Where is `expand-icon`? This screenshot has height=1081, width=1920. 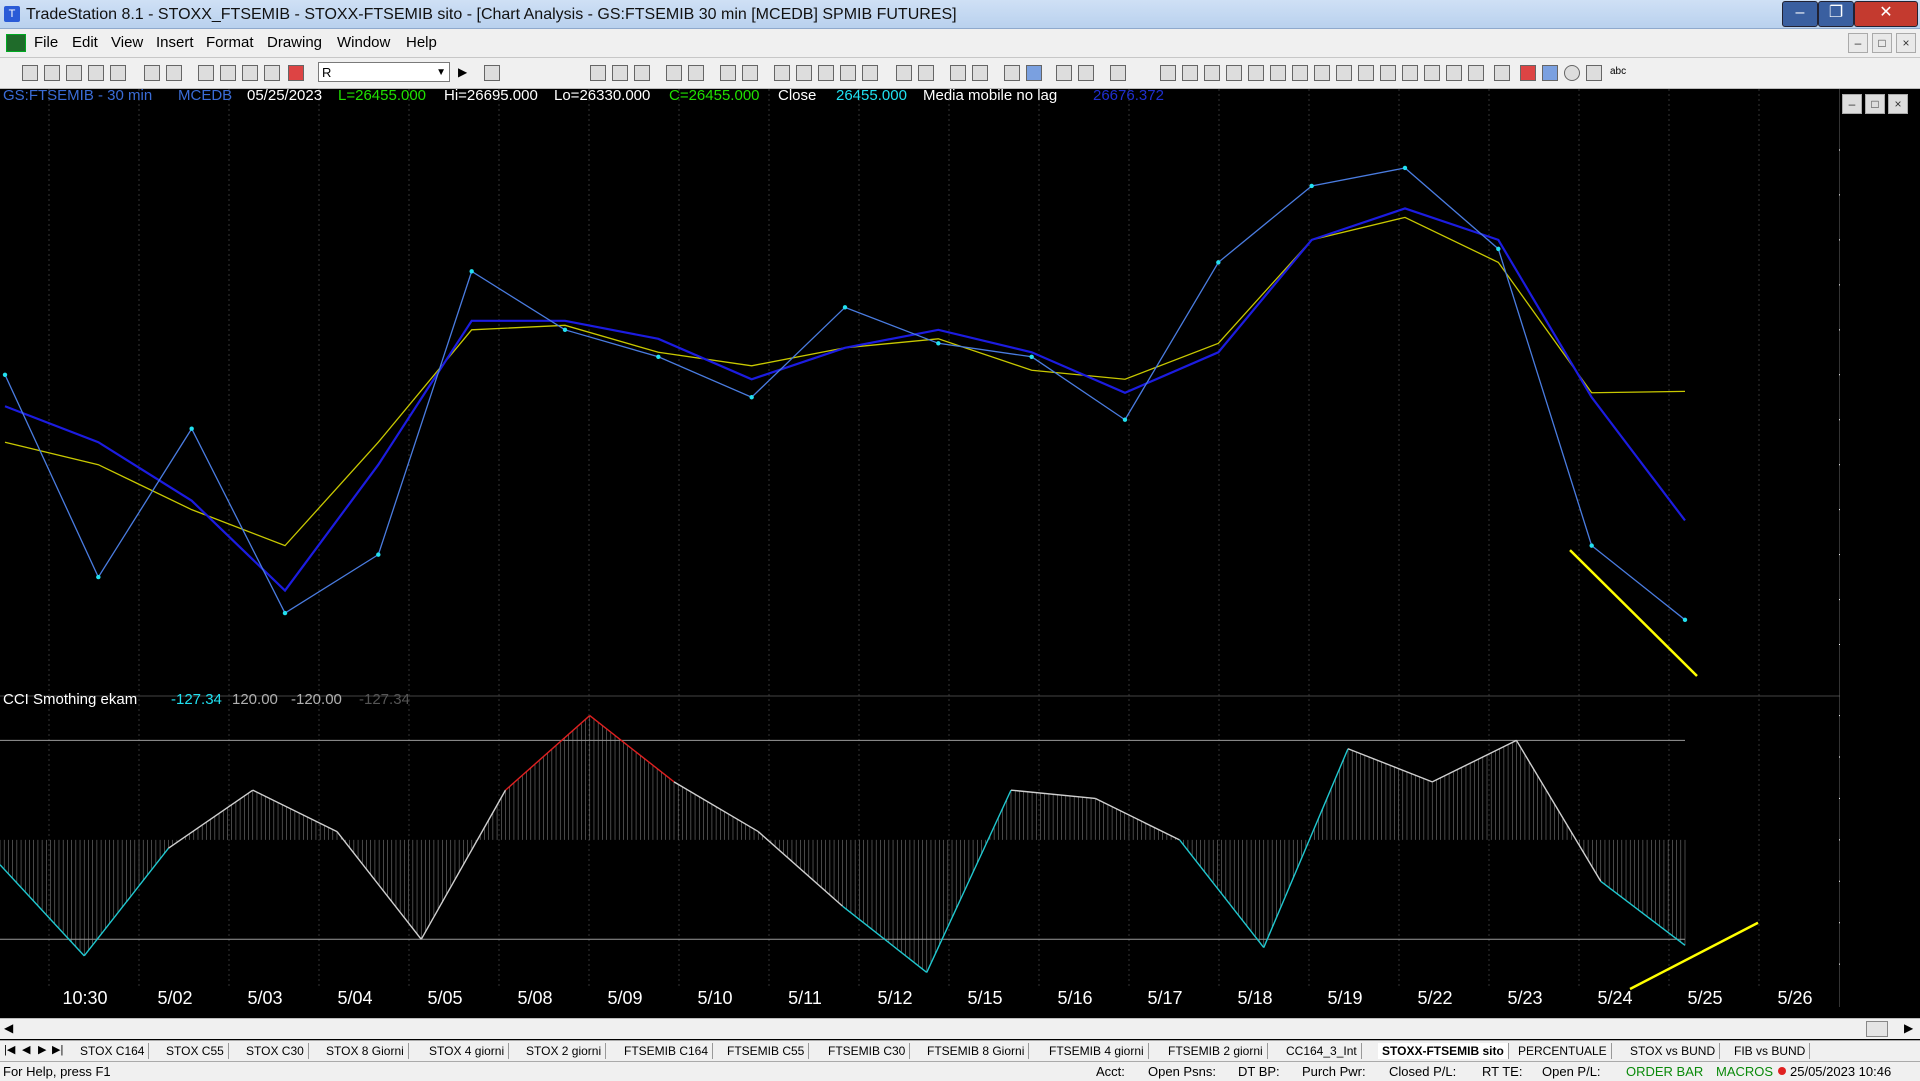
expand-icon is located at coordinates (904, 73).